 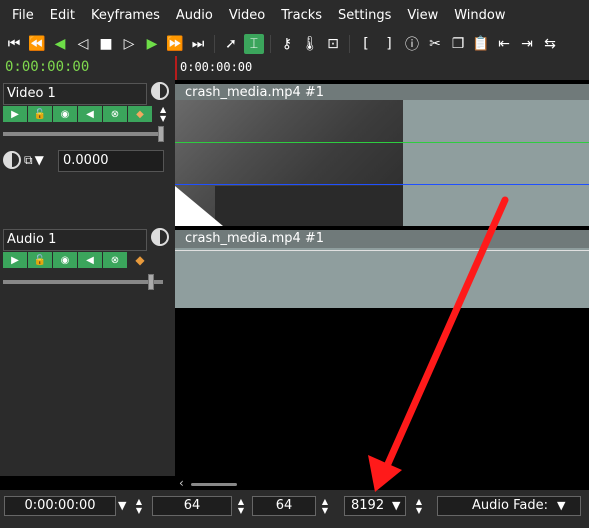 I want to click on thumbnail-shadow, so click(x=309, y=206).